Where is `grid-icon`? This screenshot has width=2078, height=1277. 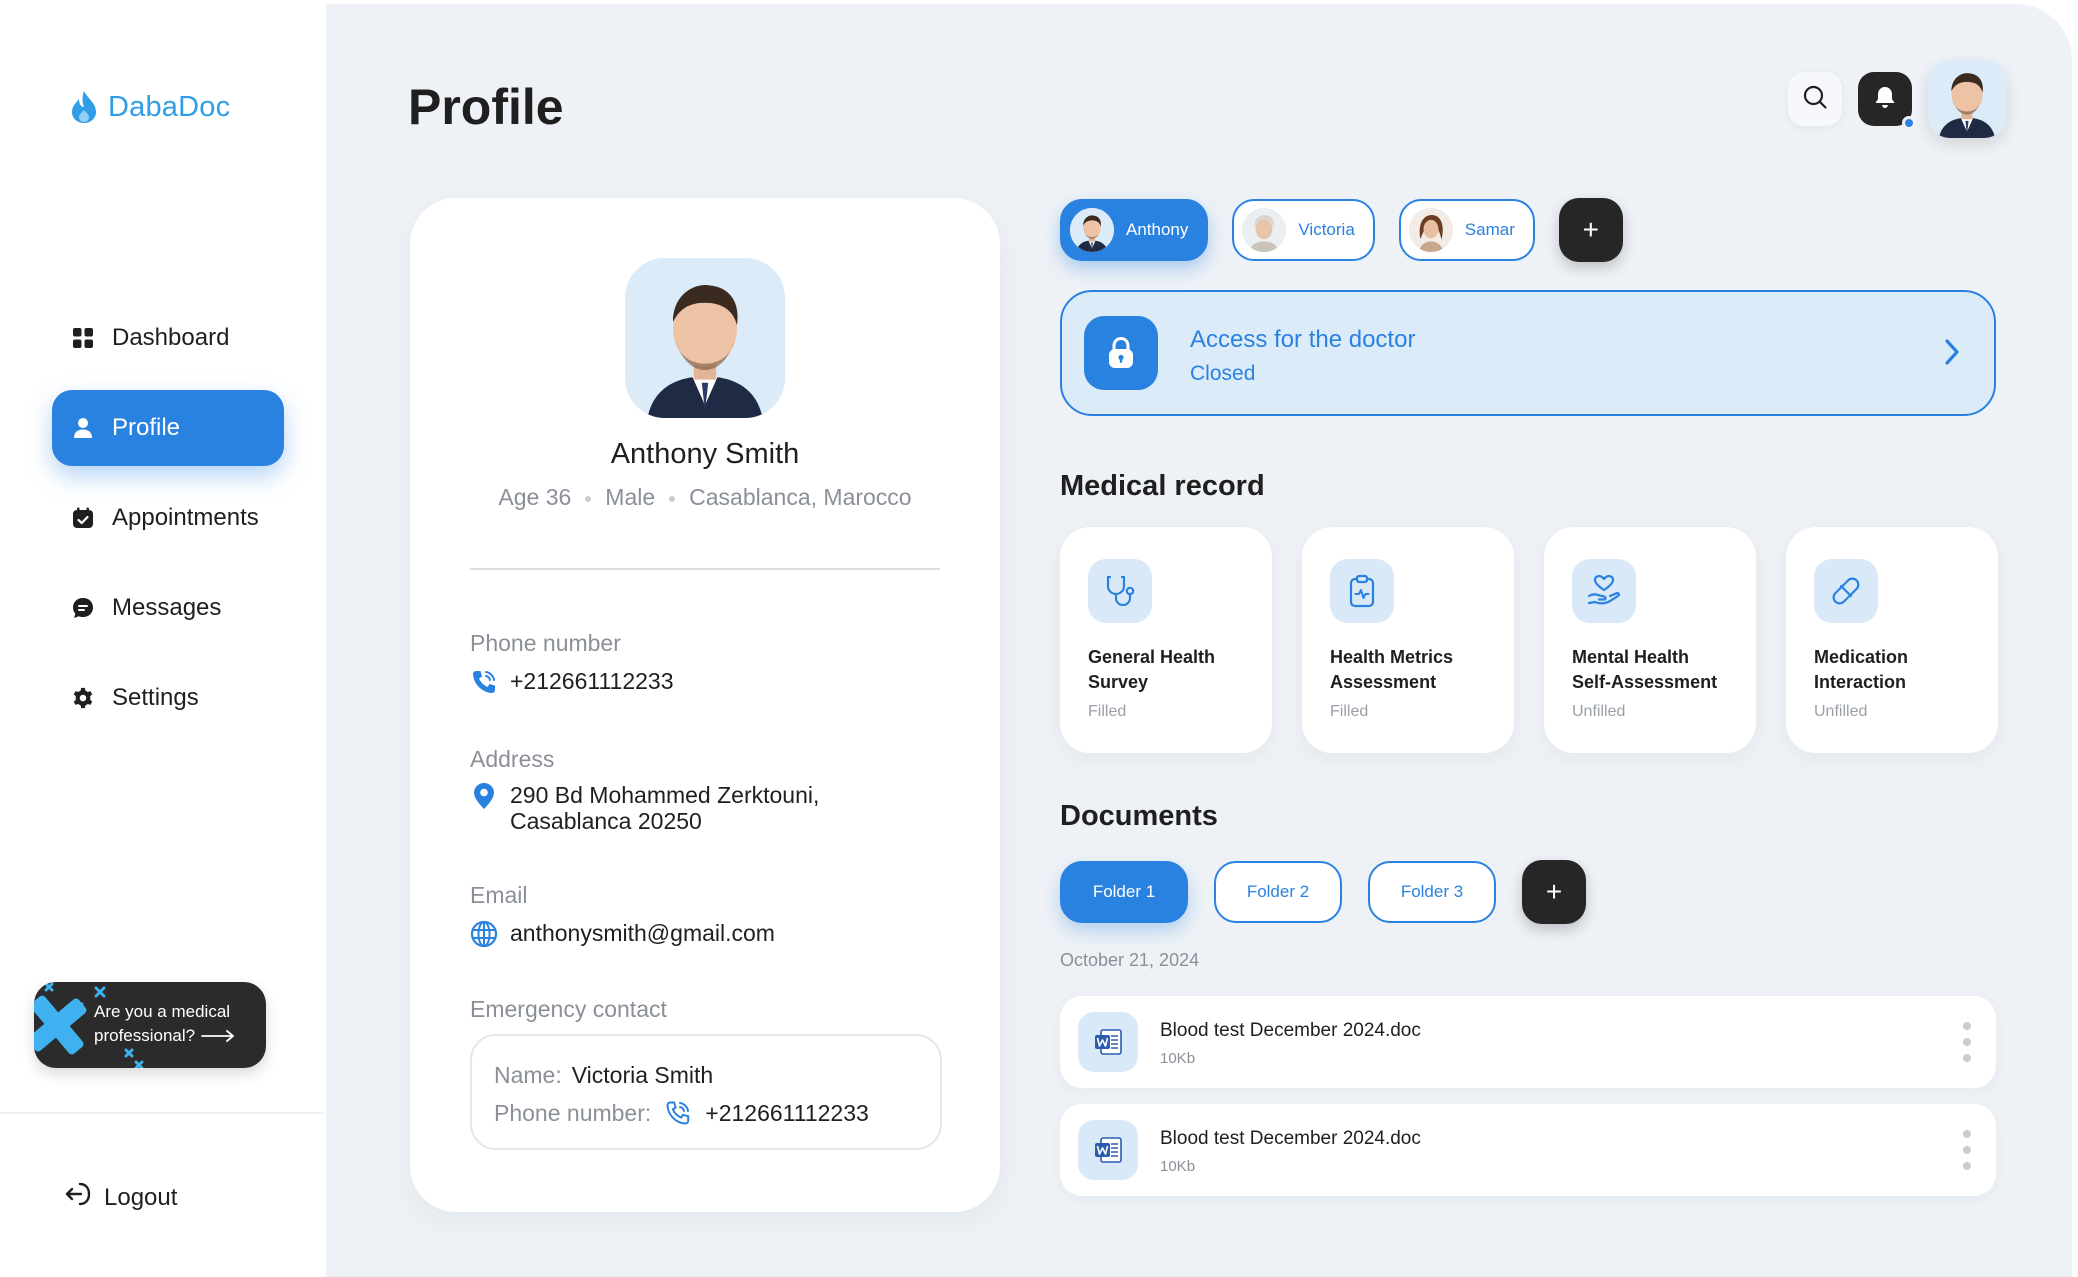 grid-icon is located at coordinates (83, 338).